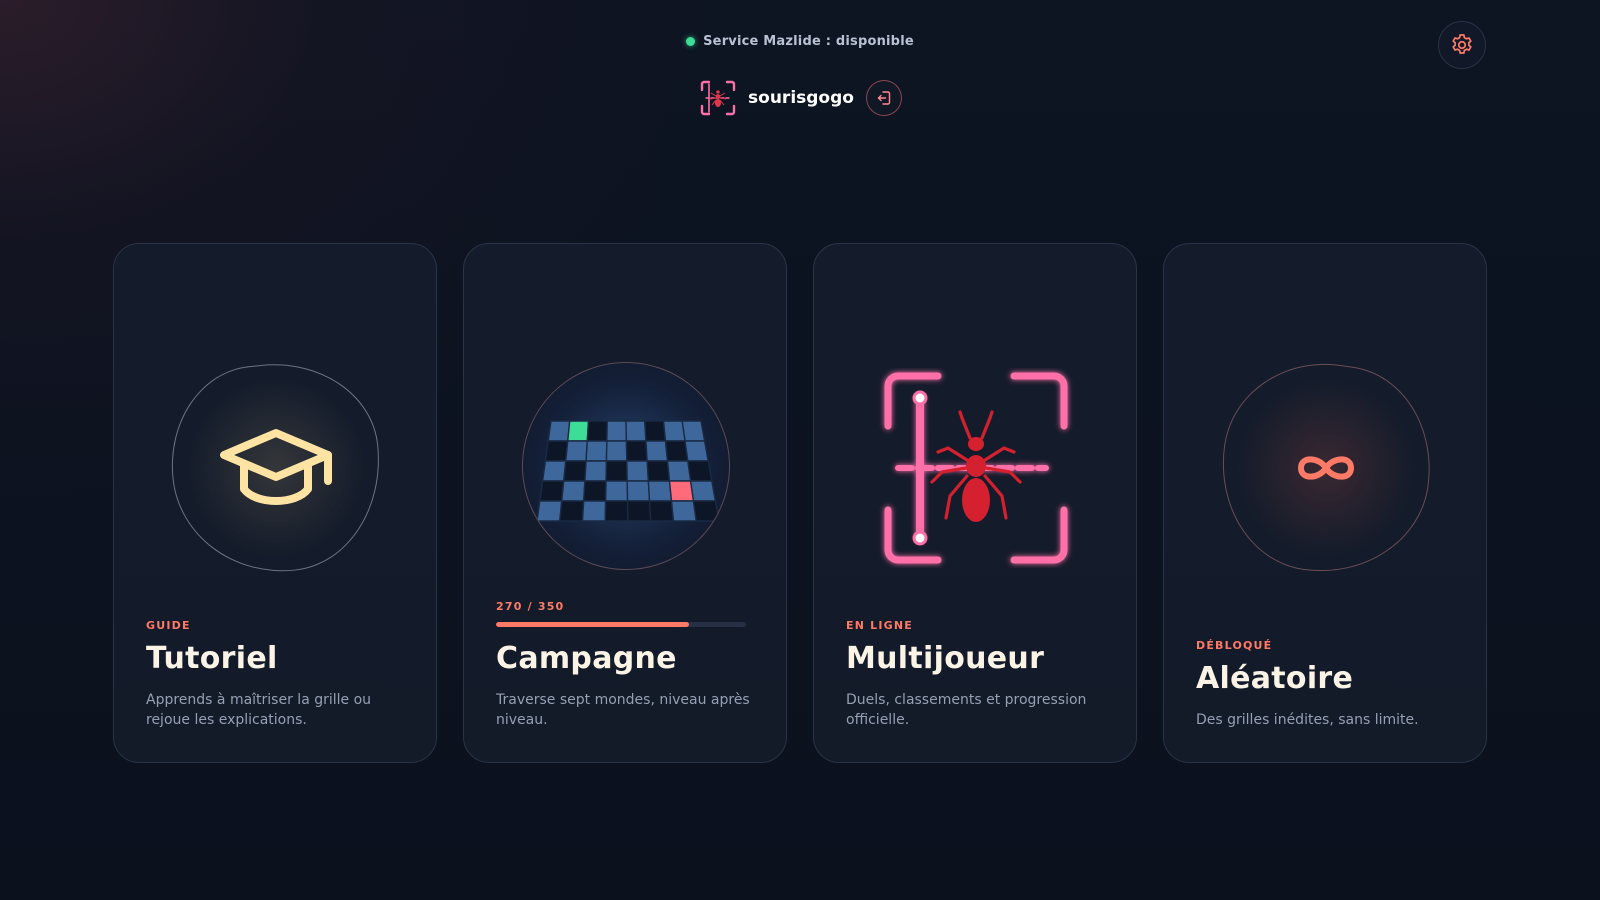 The image size is (1600, 900). I want to click on gear-icon, so click(1462, 44).